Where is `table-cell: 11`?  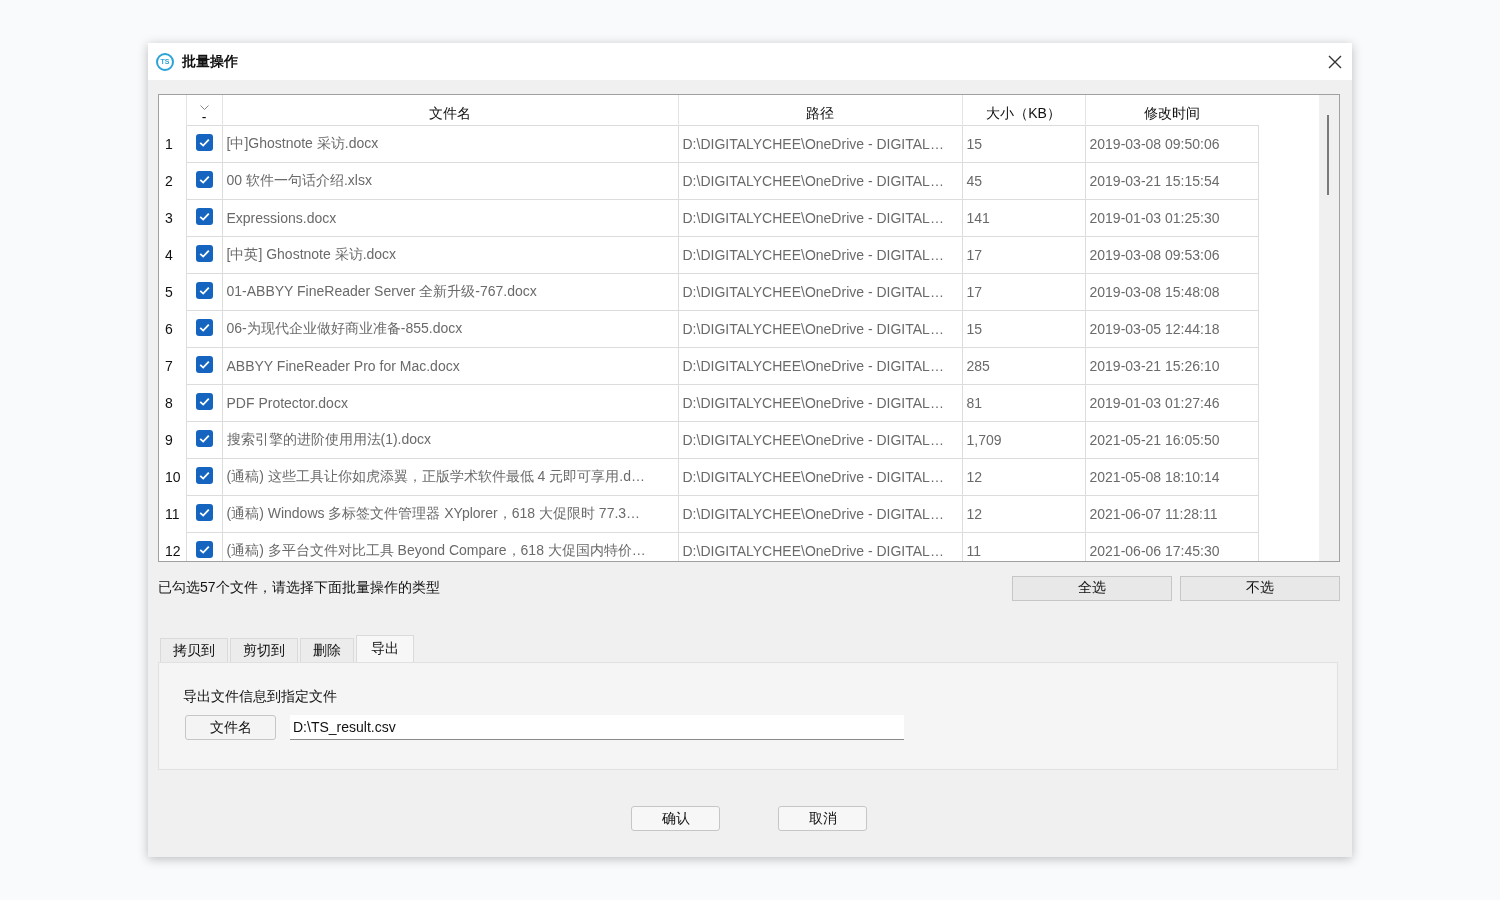
table-cell: 11 is located at coordinates (974, 551).